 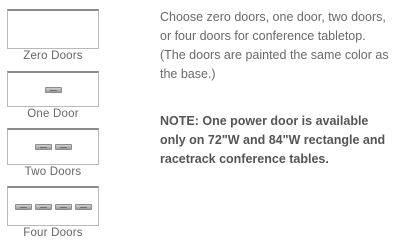 What do you see at coordinates (53, 172) in the screenshot?
I see `option-label-two-doors: Two Doors` at bounding box center [53, 172].